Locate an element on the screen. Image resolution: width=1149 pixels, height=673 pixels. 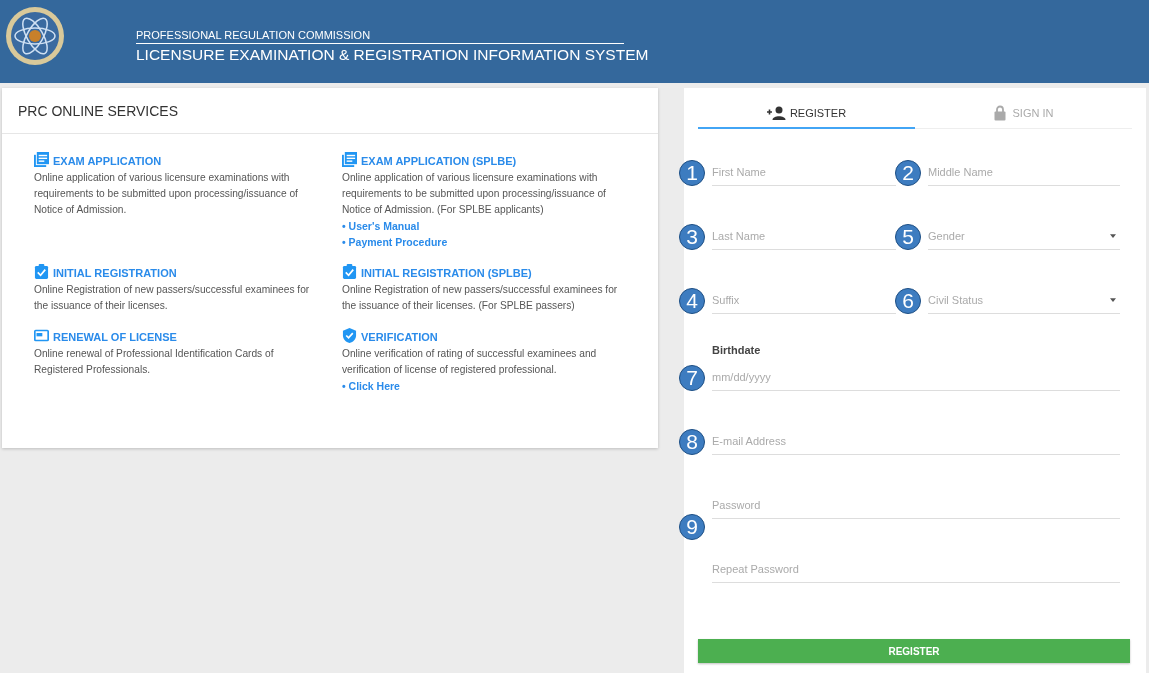
input-field: E-mail Address is located at coordinates (916, 441).